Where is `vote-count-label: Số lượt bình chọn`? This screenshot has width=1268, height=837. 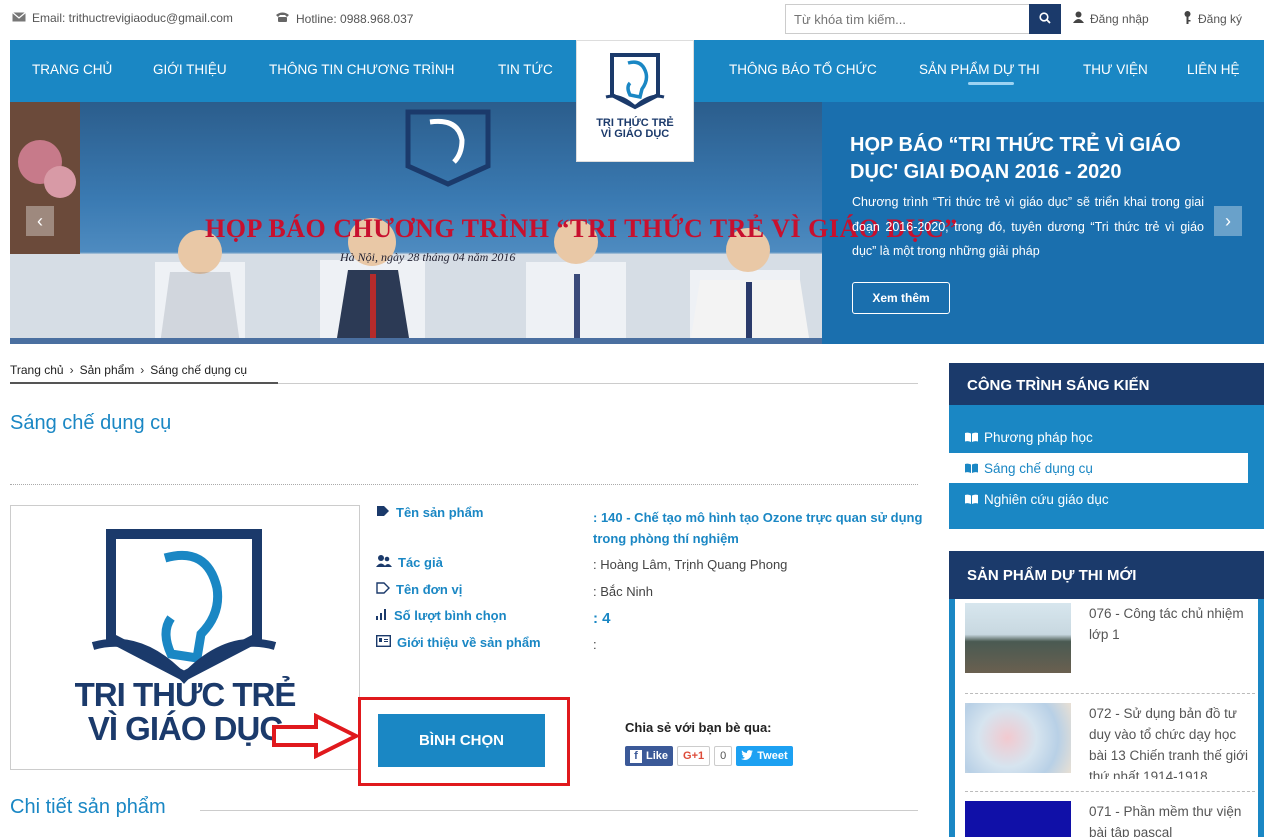
vote-count-label: Số lượt bình chọn is located at coordinates (441, 615).